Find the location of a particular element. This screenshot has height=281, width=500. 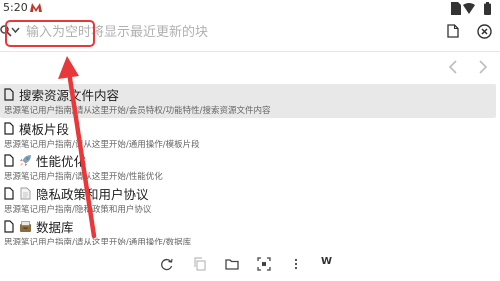

app-logo-icon is located at coordinates (36, 7).